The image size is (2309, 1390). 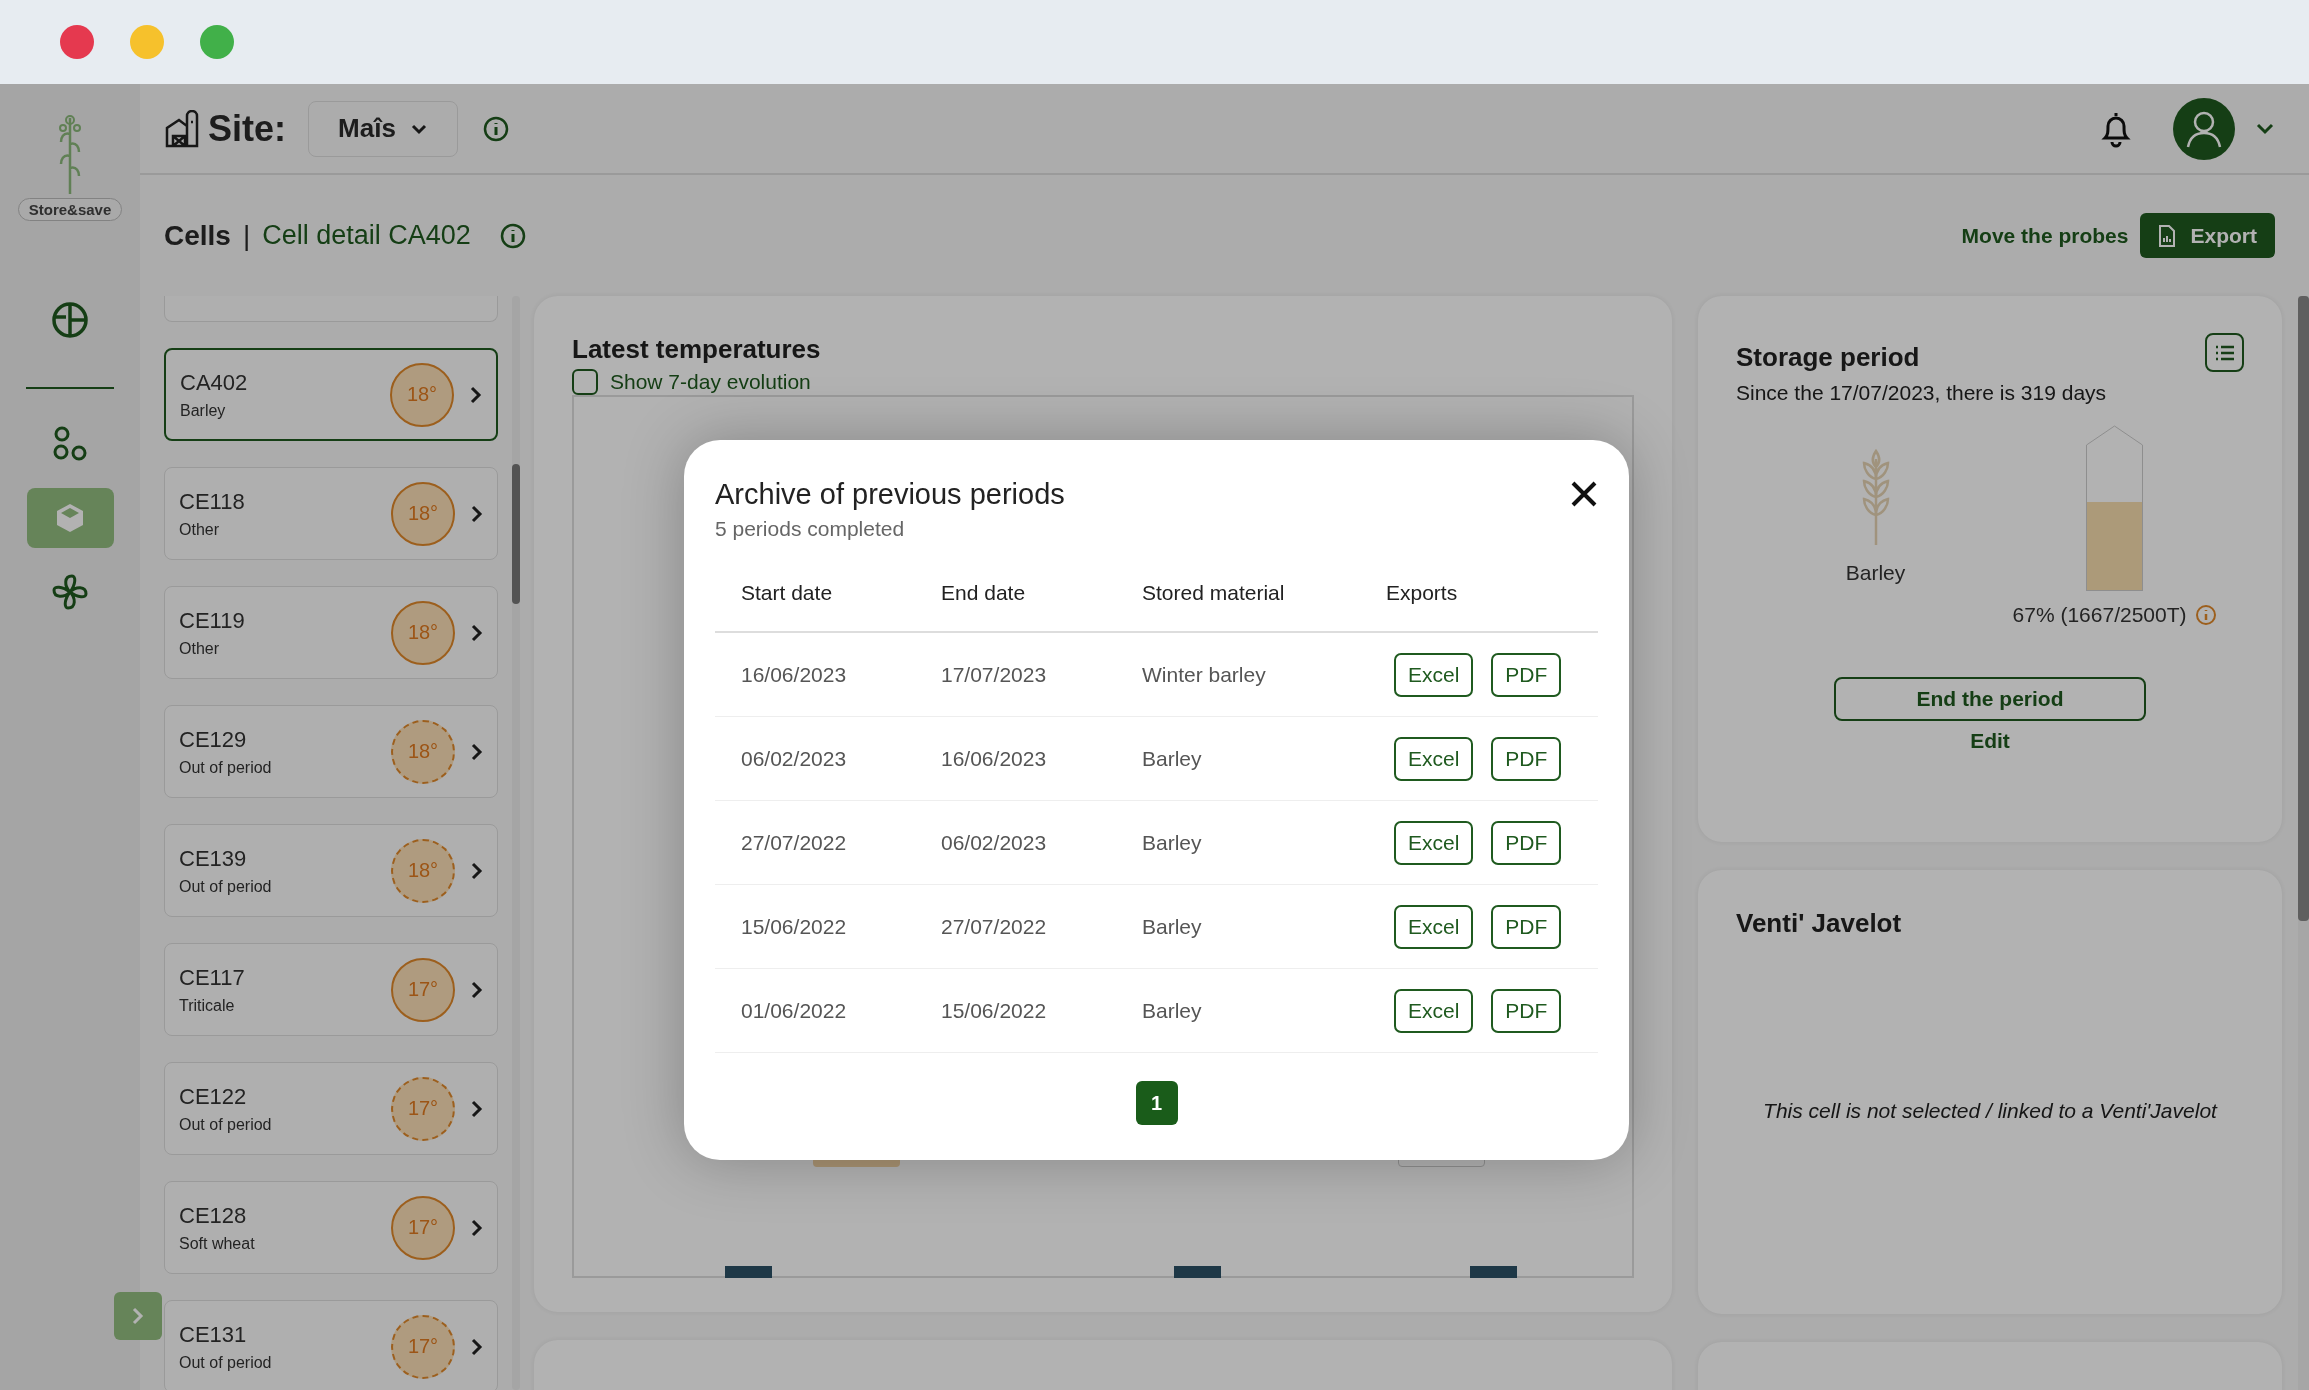 What do you see at coordinates (213, 1215) in the screenshot?
I see `cell-code: CE128` at bounding box center [213, 1215].